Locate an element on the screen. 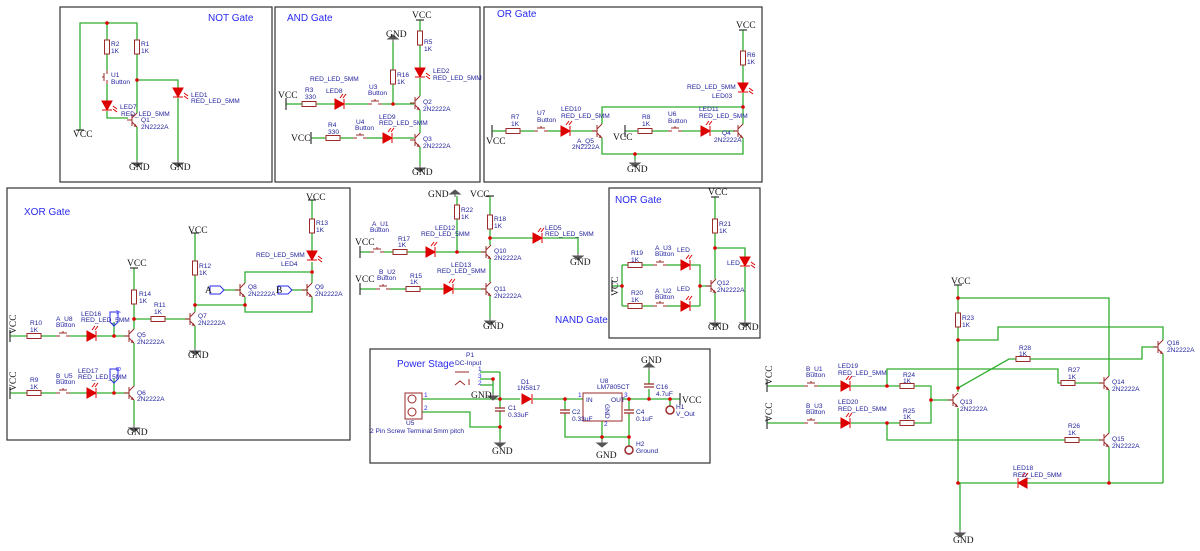  label: Q5 is located at coordinates (141, 335).